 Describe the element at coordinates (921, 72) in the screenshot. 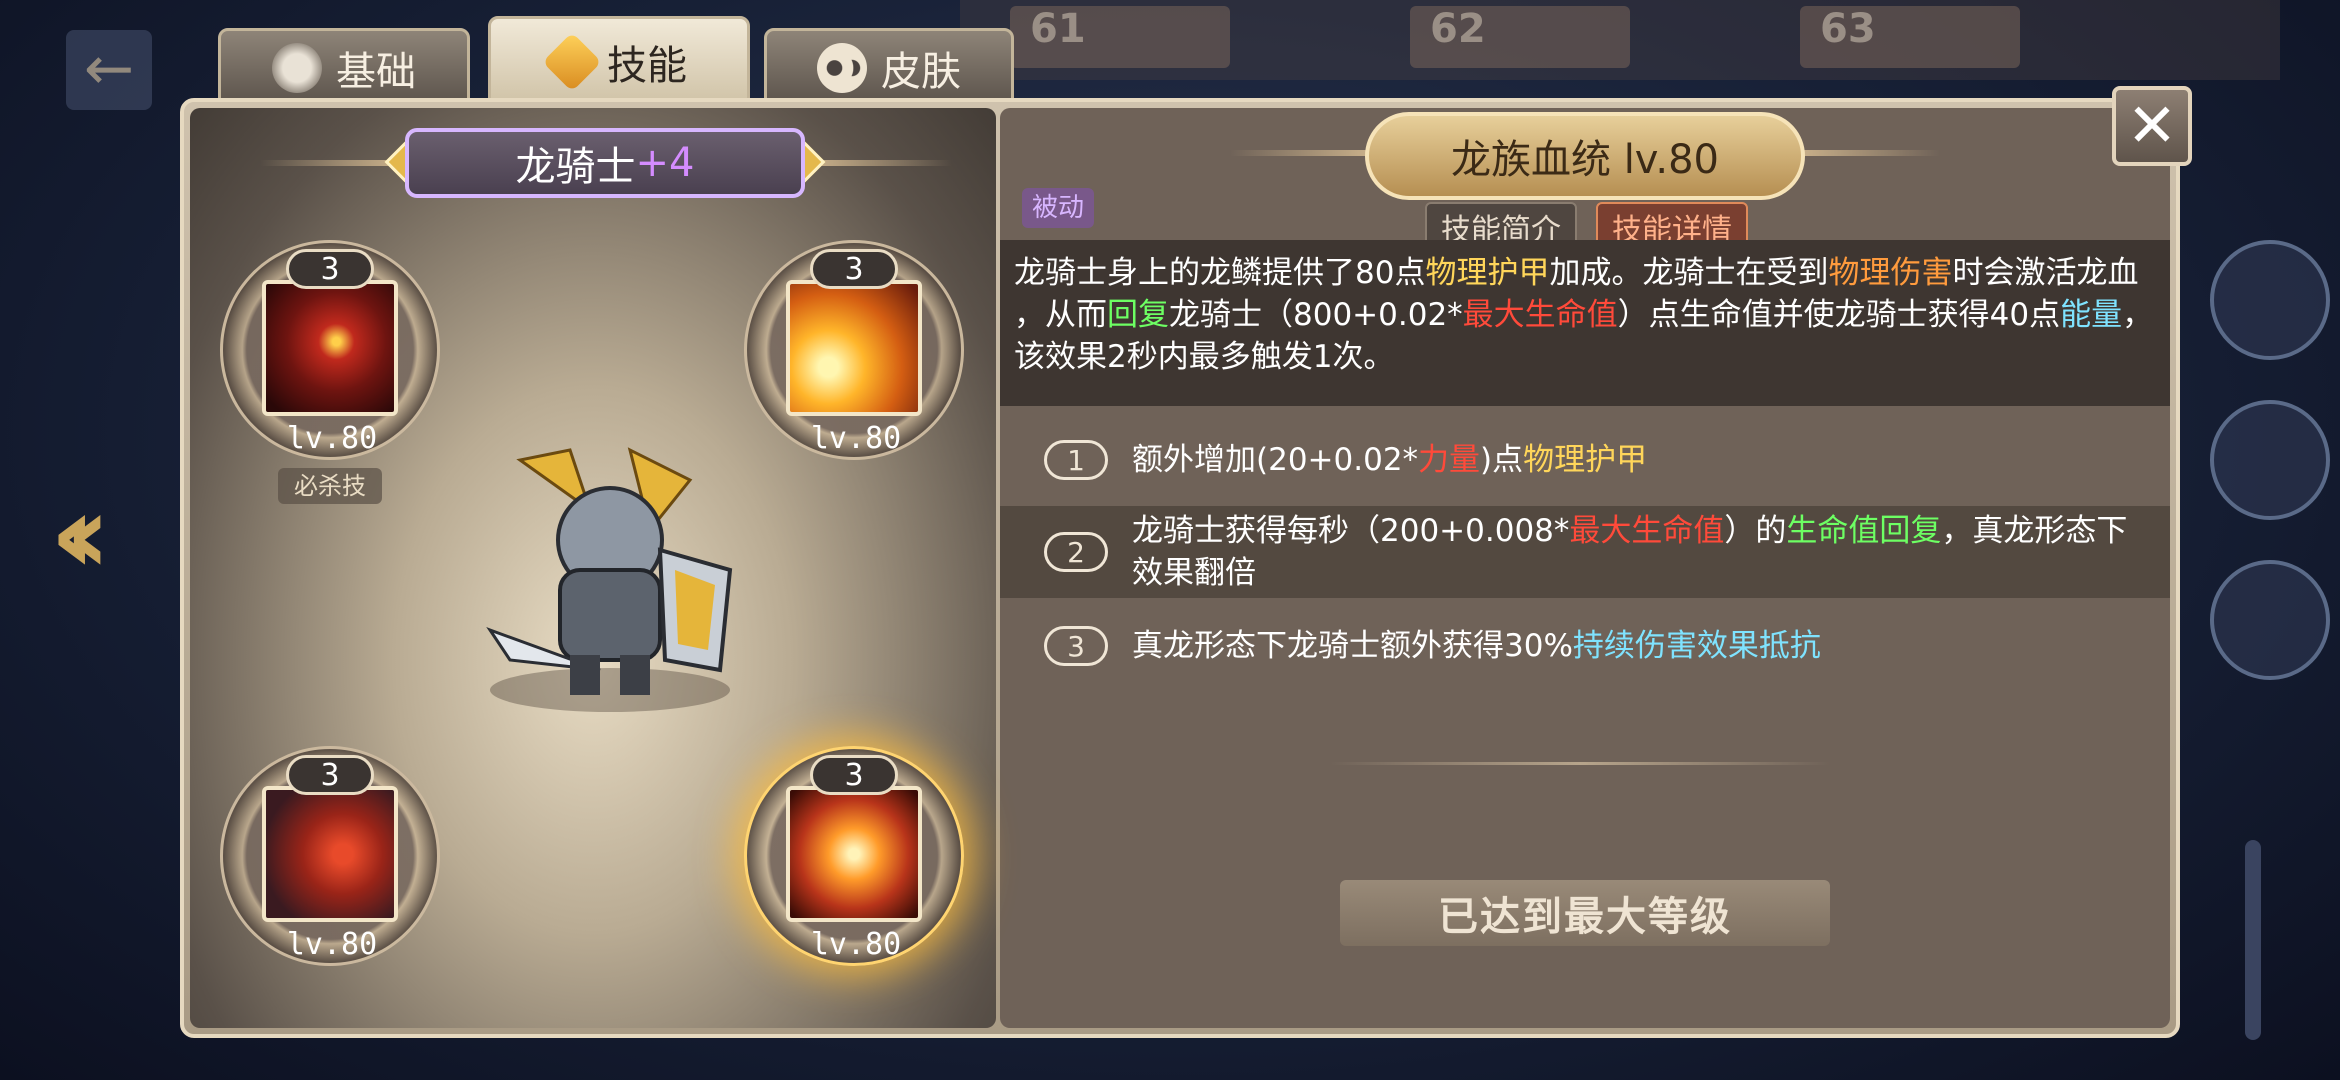

I see `tab-label: 皮肤` at that location.